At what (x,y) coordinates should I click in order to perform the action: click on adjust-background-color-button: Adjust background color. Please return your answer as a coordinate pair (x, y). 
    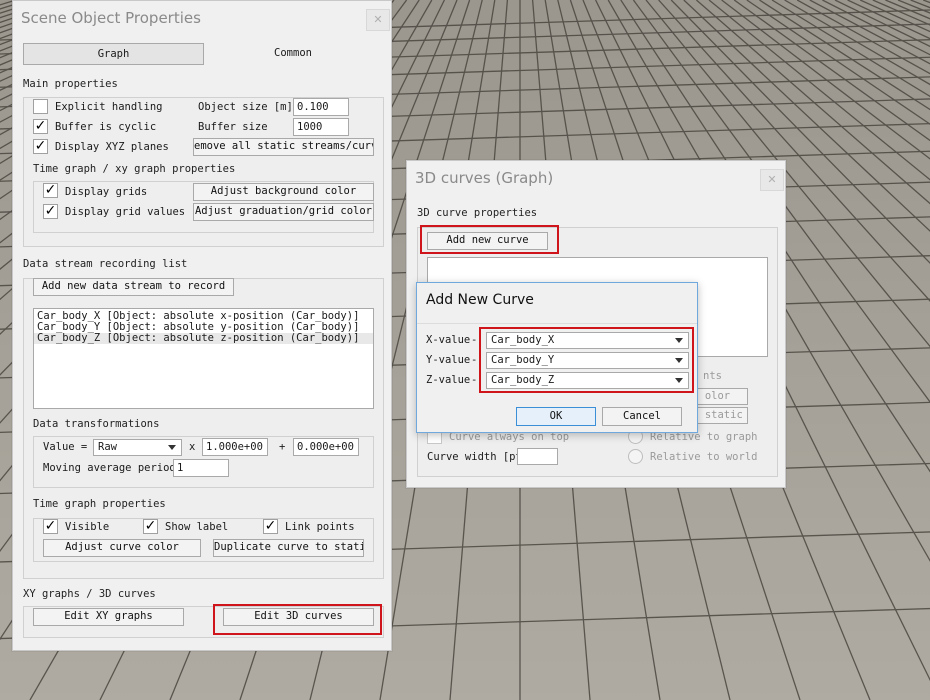
    Looking at the image, I should click on (283, 192).